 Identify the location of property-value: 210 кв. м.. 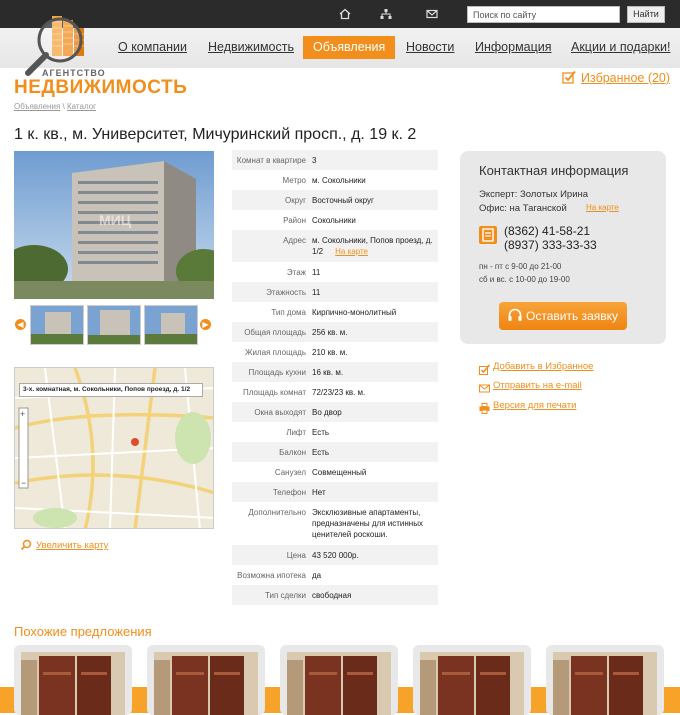
(372, 354).